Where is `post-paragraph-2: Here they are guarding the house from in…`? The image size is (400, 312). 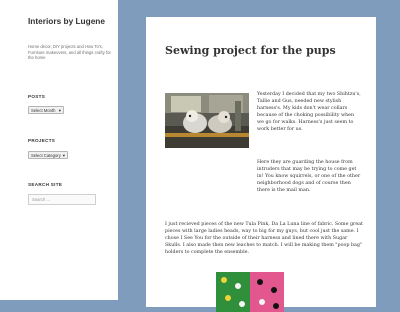
post-paragraph-2: Here they are guarding the house from in… is located at coordinates (309, 177).